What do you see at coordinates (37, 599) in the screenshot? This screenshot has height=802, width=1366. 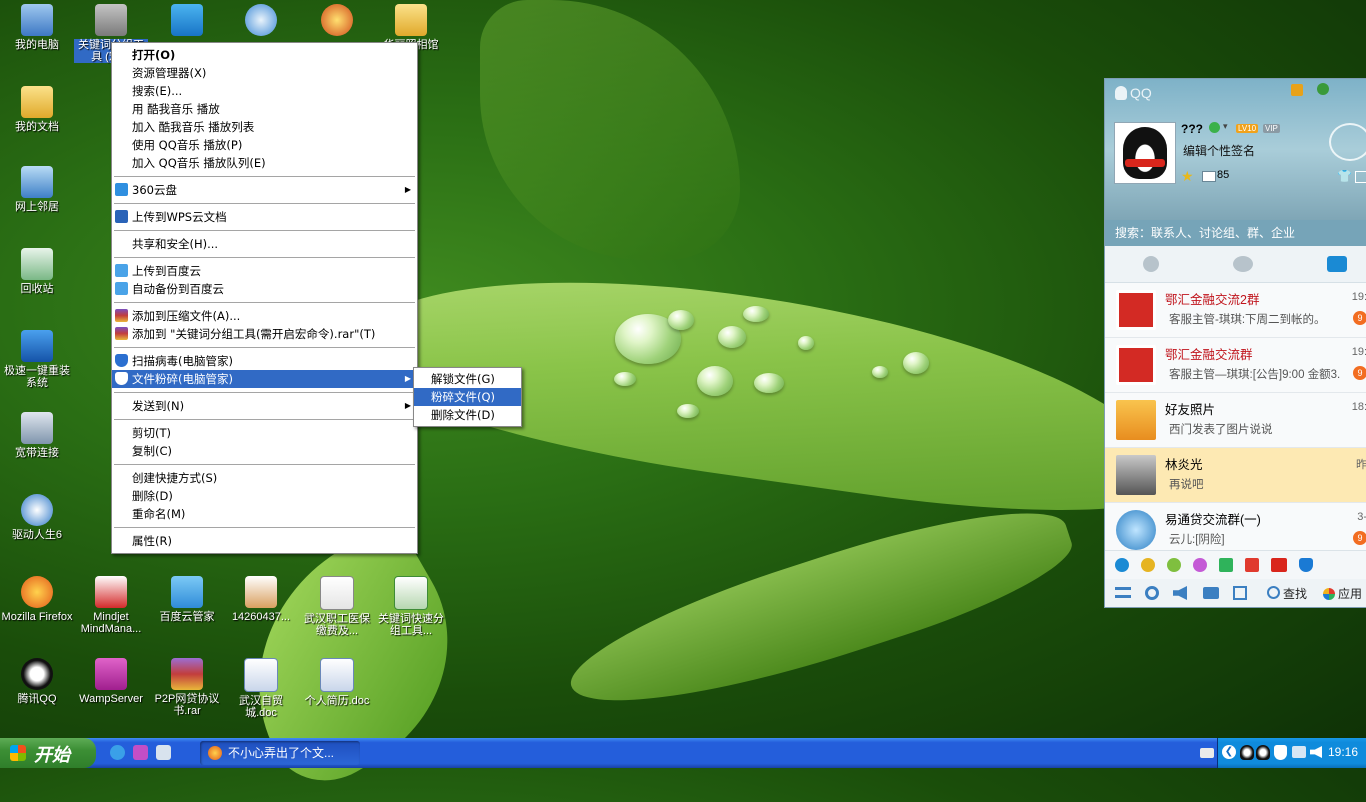 I see `desktop-icon-firefox: Mozilla Firefox` at bounding box center [37, 599].